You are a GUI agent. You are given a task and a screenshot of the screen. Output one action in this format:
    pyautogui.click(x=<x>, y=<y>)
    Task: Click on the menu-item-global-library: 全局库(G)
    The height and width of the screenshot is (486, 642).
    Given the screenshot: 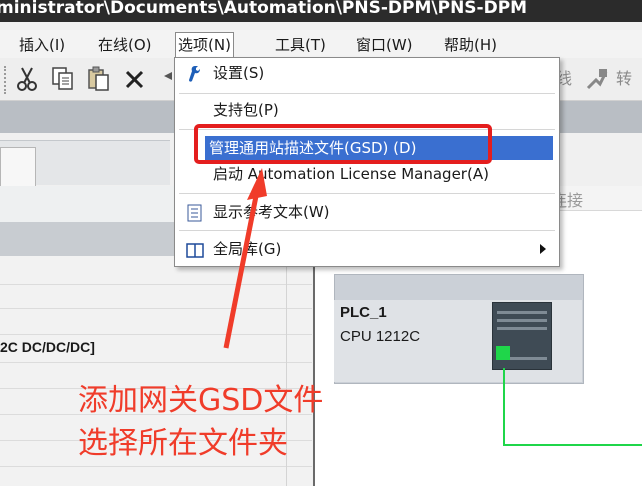 What is the action you would take?
    pyautogui.click(x=367, y=249)
    